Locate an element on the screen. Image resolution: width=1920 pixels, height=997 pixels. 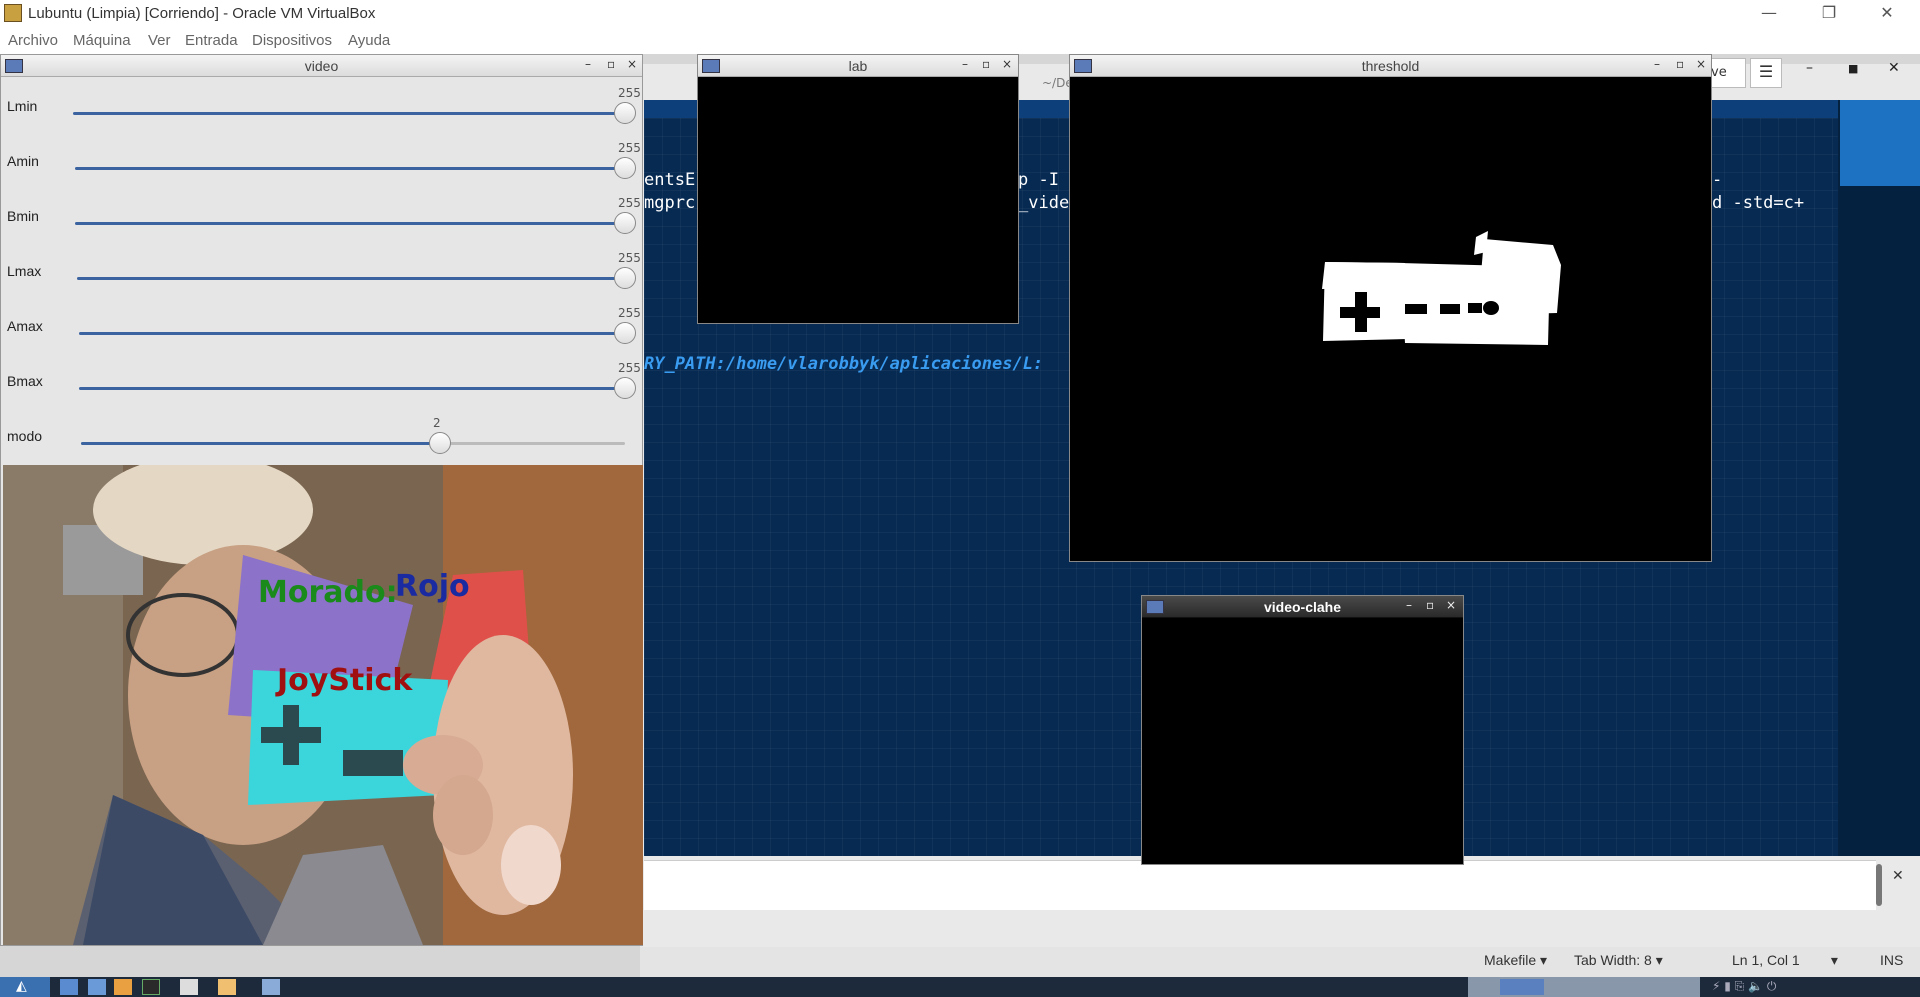
video-maximize-button: ▫ is located at coordinates (611, 64).